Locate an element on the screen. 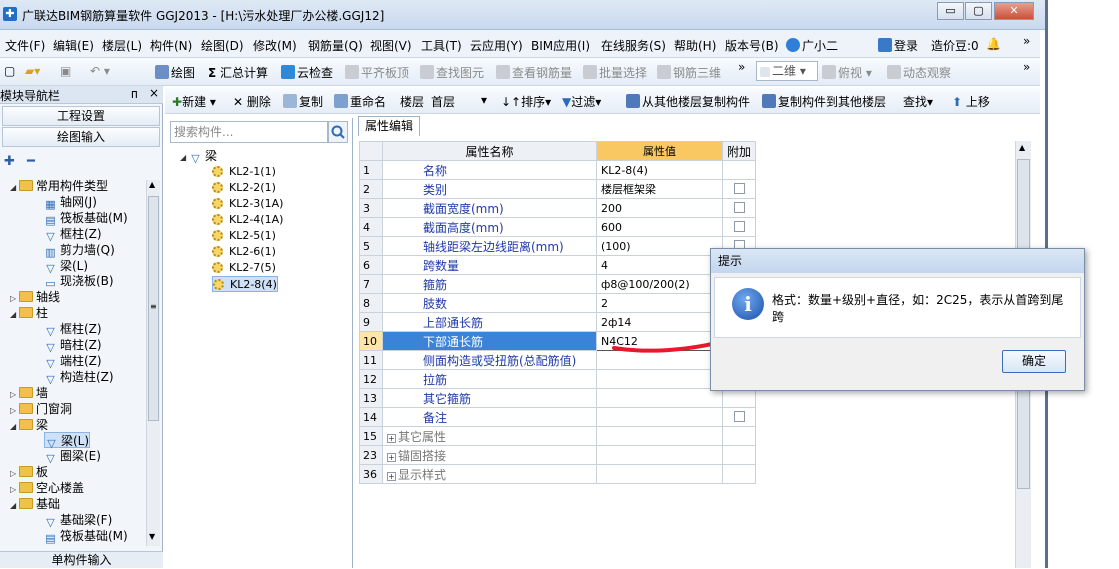 This screenshot has width=1119, height=569. nav-tree-item: ▦ 轴网(J) is located at coordinates (70, 202).